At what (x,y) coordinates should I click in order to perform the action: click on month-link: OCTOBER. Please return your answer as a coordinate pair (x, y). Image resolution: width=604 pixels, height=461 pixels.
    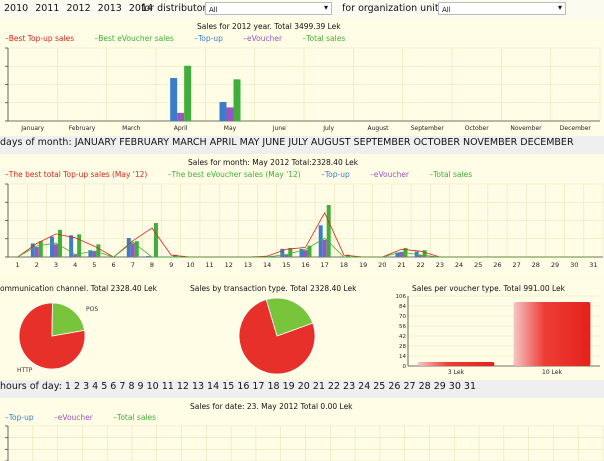
    Looking at the image, I should click on (435, 142).